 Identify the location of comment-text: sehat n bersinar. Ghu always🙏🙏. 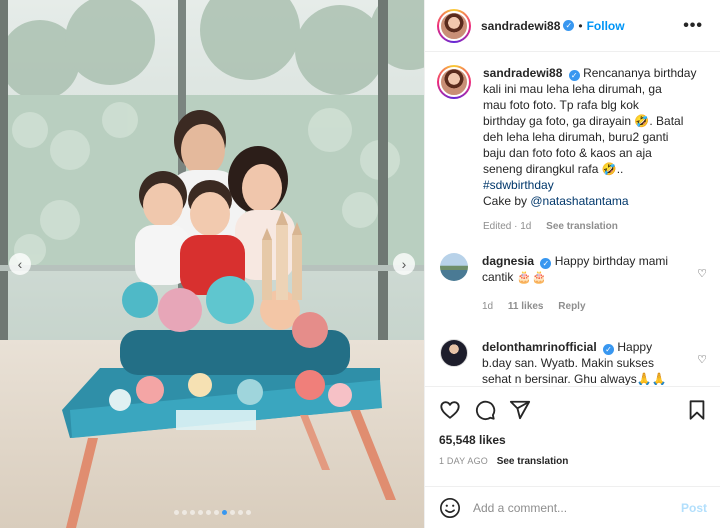
(574, 378).